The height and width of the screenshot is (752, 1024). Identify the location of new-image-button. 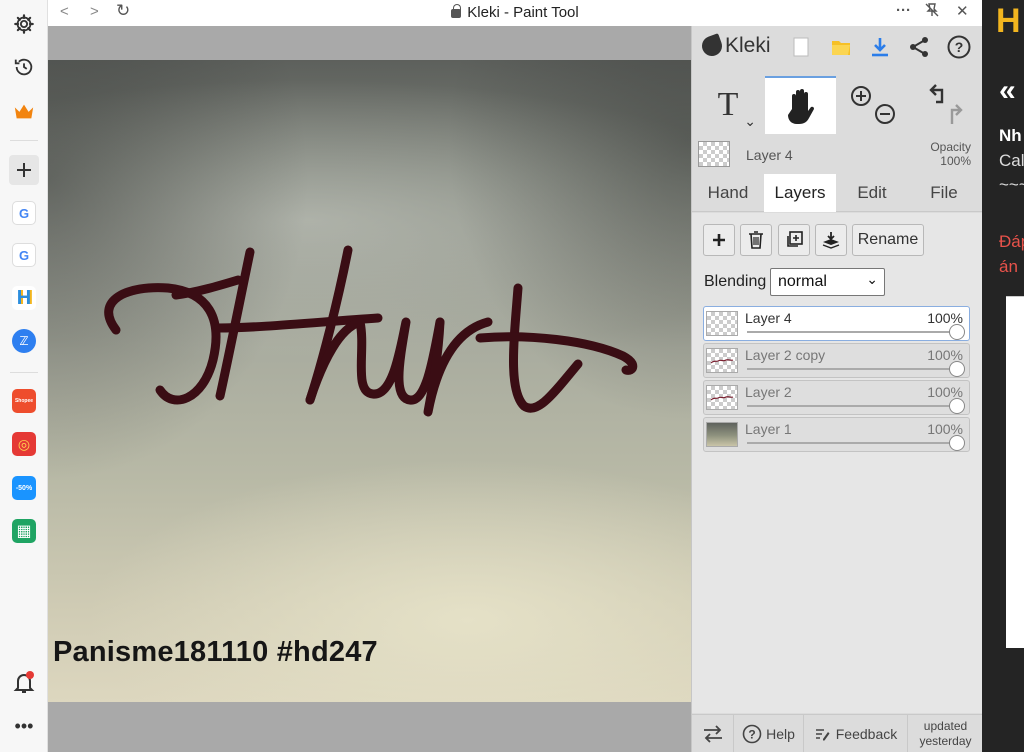
(801, 47).